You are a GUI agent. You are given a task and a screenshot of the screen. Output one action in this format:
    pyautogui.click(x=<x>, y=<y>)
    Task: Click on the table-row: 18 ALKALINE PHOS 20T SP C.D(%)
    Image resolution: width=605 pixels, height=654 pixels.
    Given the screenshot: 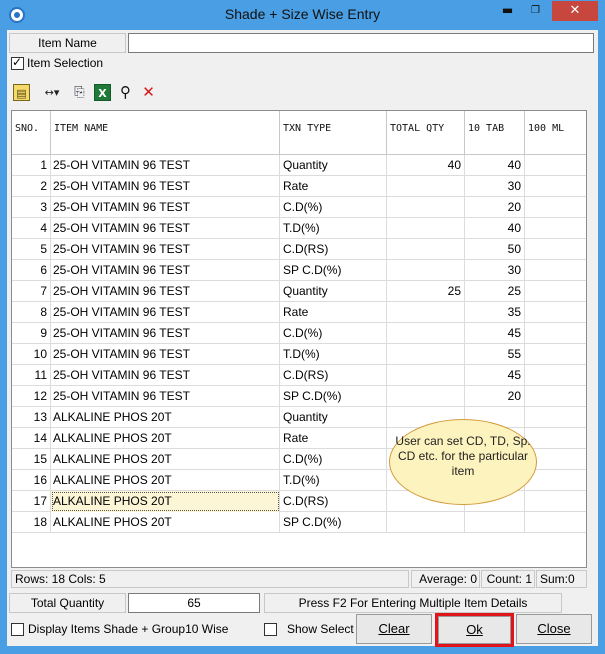 What is the action you would take?
    pyautogui.click(x=299, y=522)
    